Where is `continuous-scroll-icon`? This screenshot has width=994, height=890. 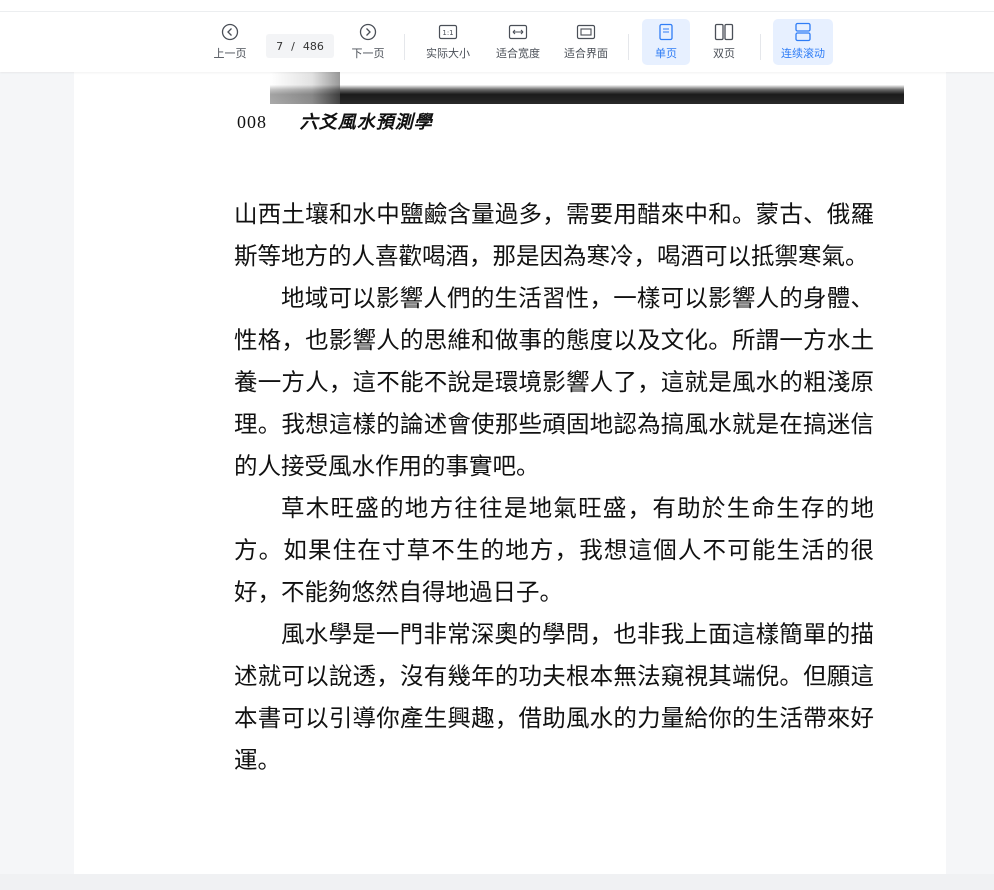 continuous-scroll-icon is located at coordinates (803, 32).